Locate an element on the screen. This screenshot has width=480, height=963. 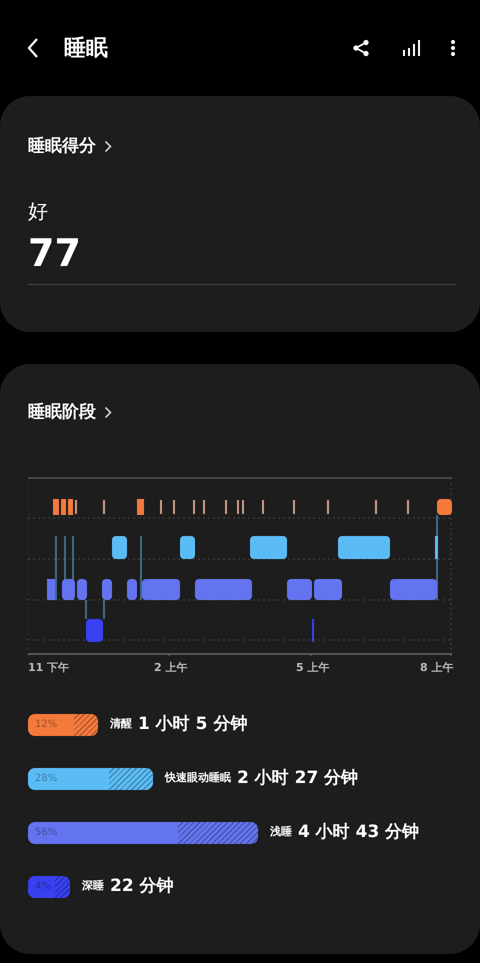
card-title: 睡眠阶段 is located at coordinates (62, 413).